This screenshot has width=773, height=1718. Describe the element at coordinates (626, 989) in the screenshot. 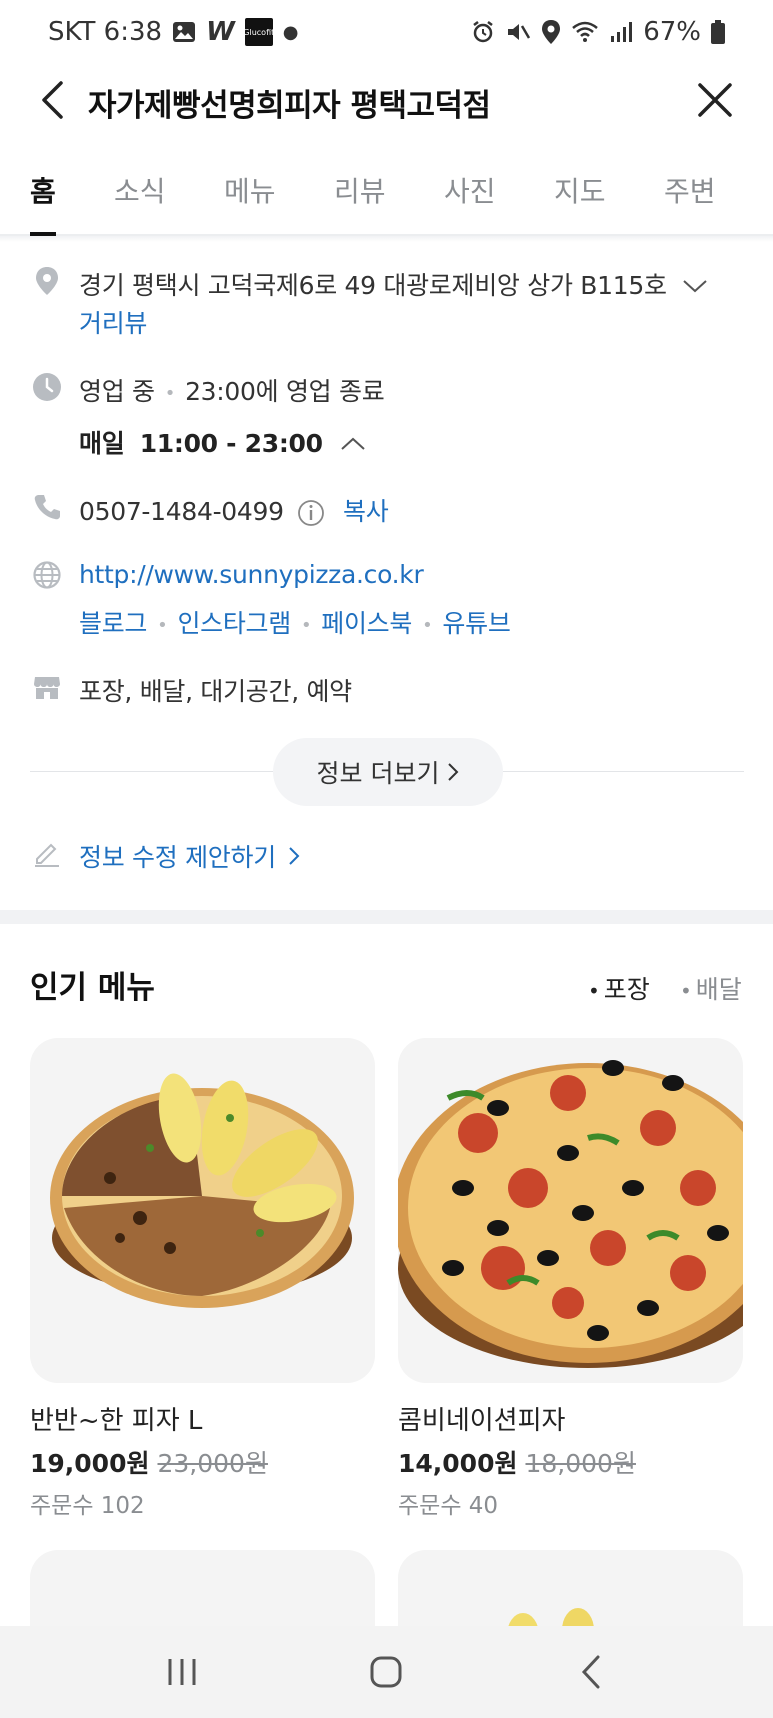

I see `filter-takeout-label: 포장` at that location.